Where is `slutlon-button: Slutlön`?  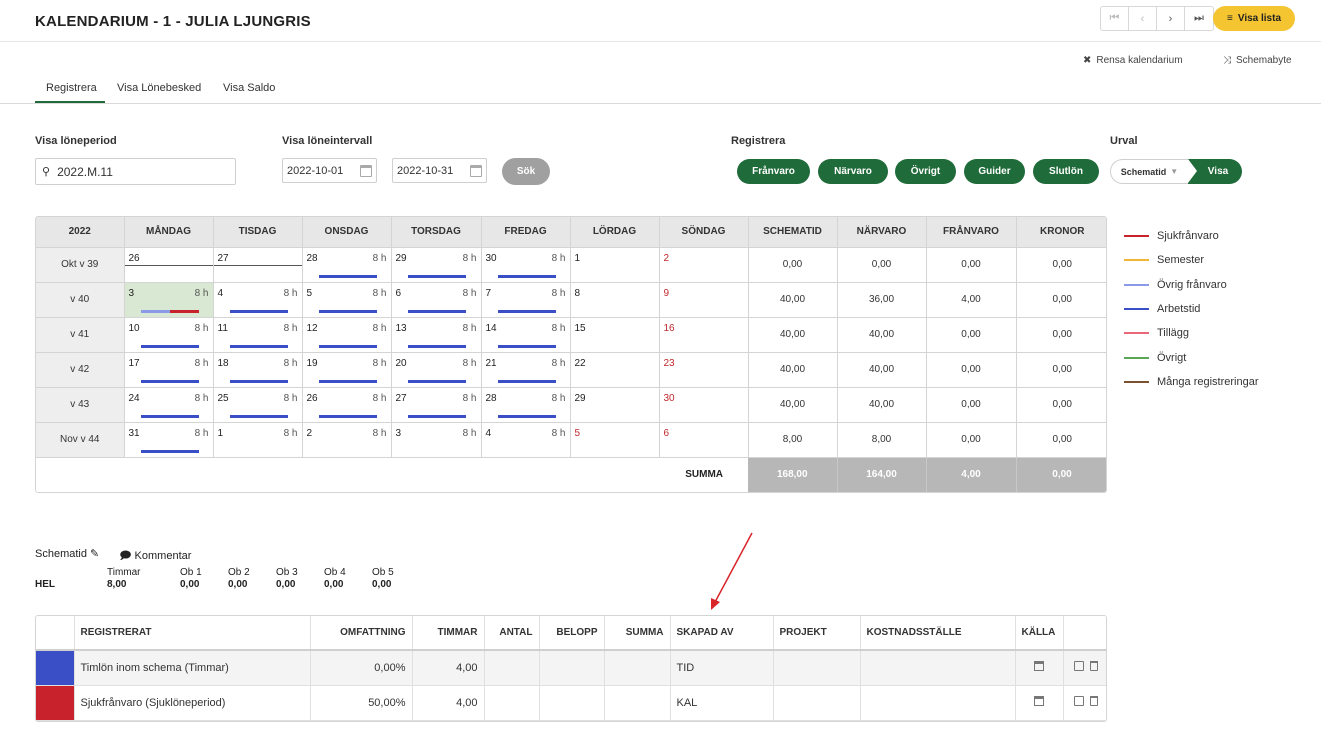 slutlon-button: Slutlön is located at coordinates (1066, 171).